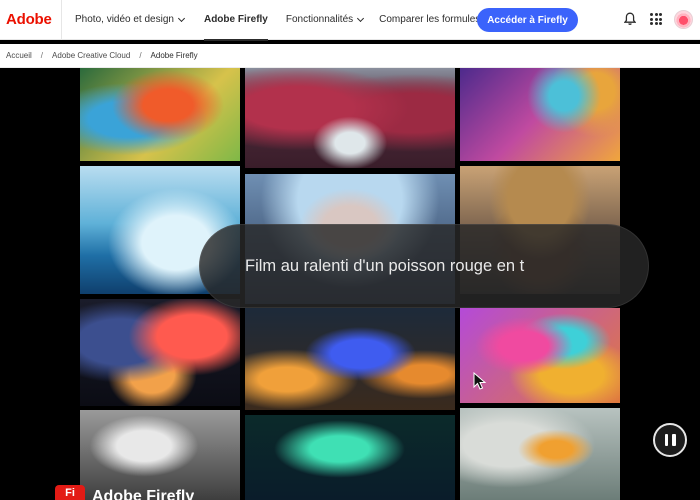 The image size is (700, 500). Describe the element at coordinates (160, 114) in the screenshot. I see `gallery-tile-parrot` at that location.